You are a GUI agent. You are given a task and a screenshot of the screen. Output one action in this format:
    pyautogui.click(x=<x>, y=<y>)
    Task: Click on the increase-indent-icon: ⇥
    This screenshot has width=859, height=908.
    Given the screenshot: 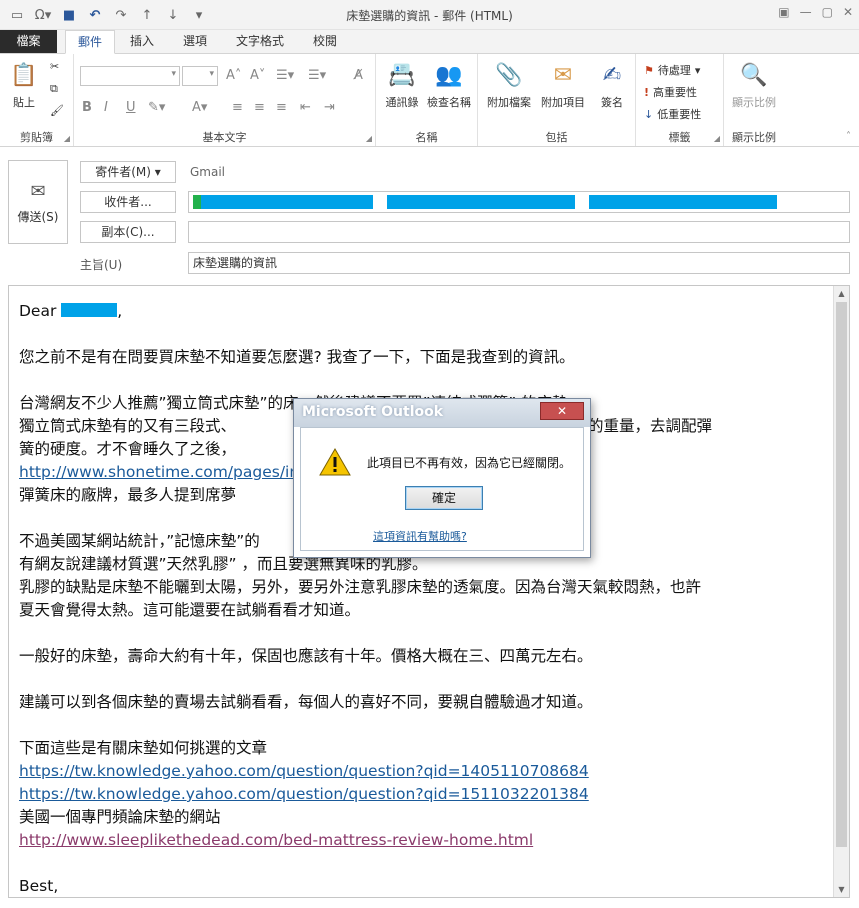 What is the action you would take?
    pyautogui.click(x=329, y=107)
    